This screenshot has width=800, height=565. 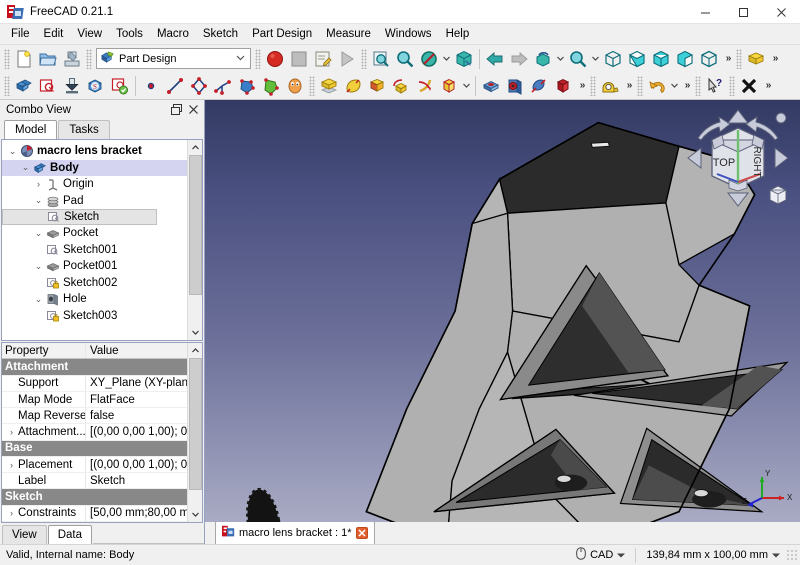 I want to click on menu-windows: Windows, so click(x=408, y=34).